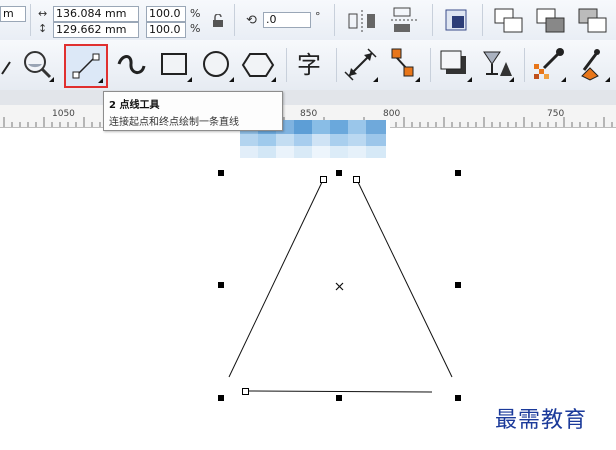 The height and width of the screenshot is (450, 616). Describe the element at coordinates (193, 111) in the screenshot. I see `tool-tooltip: 2 点线工具 连接起点和终点绘制一条直线` at that location.